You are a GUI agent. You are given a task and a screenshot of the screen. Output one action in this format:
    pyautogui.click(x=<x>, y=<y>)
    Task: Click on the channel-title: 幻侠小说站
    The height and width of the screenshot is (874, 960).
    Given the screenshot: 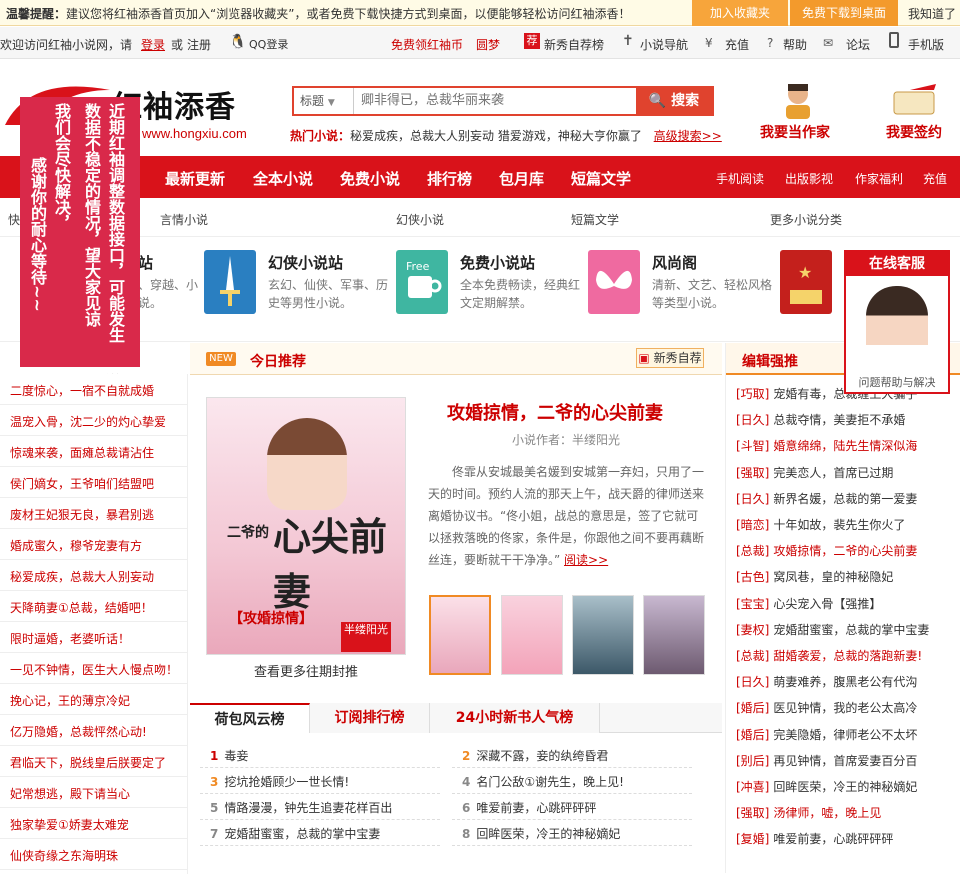 What is the action you would take?
    pyautogui.click(x=306, y=263)
    